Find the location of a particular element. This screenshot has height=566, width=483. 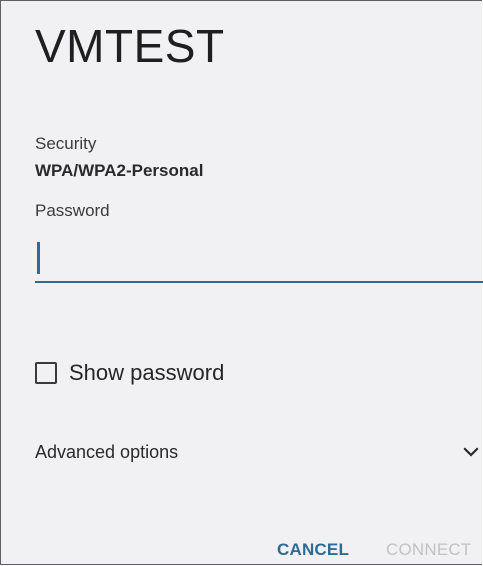

text-cursor is located at coordinates (38, 258).